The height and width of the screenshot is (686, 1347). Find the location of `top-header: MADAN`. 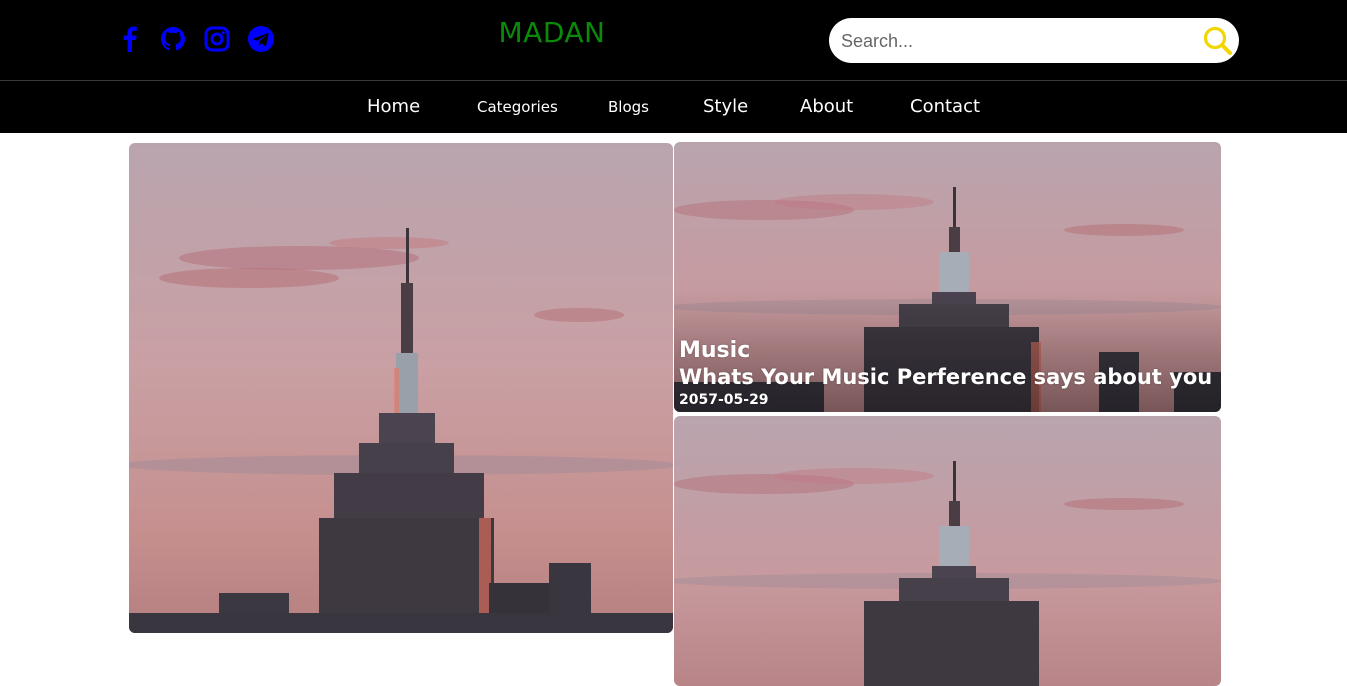

top-header: MADAN is located at coordinates (673, 40).